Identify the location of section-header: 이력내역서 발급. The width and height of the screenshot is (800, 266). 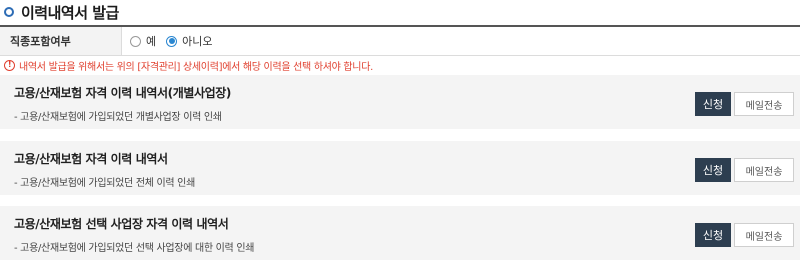
(61, 12).